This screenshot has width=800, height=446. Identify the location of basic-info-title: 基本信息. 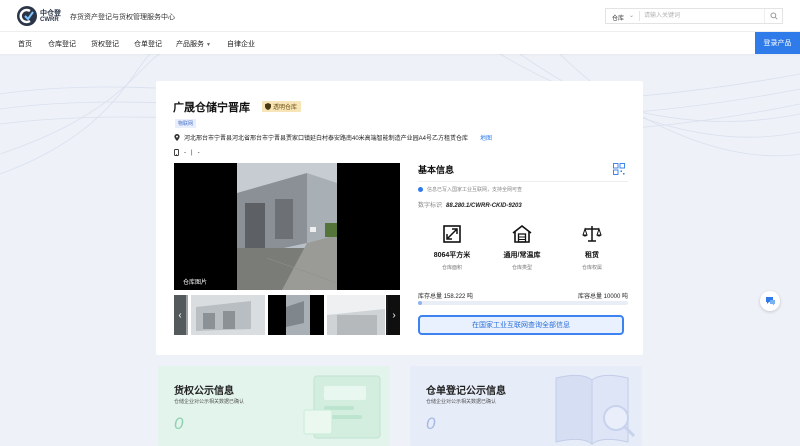
(436, 170).